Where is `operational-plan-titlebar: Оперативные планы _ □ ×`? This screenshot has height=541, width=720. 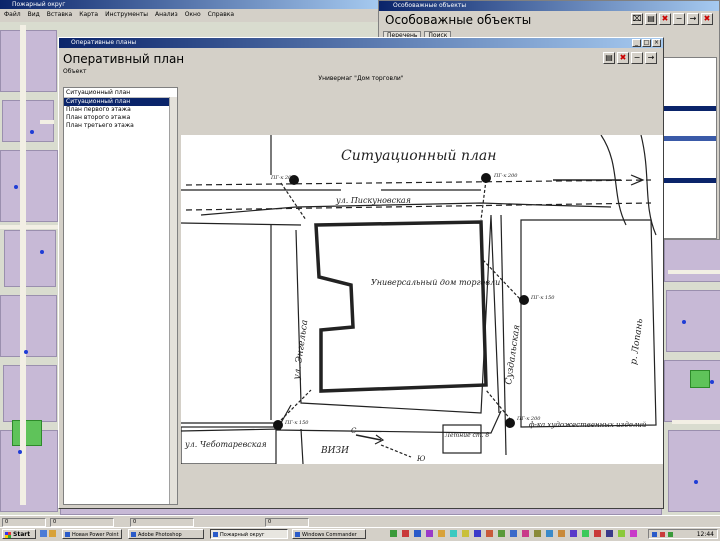
operational-plan-titlebar: Оперативные планы _ □ × is located at coordinates (361, 43).